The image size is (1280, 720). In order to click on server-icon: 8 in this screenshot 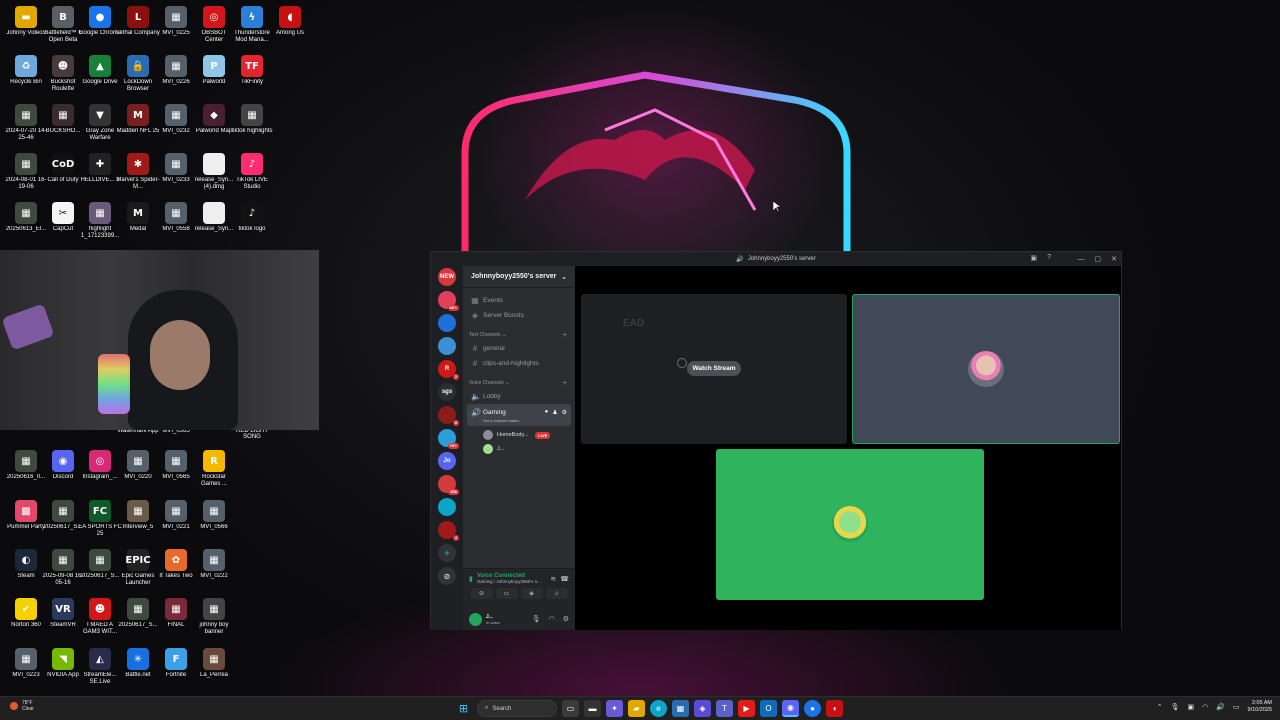, I will do `click(448, 416)`.